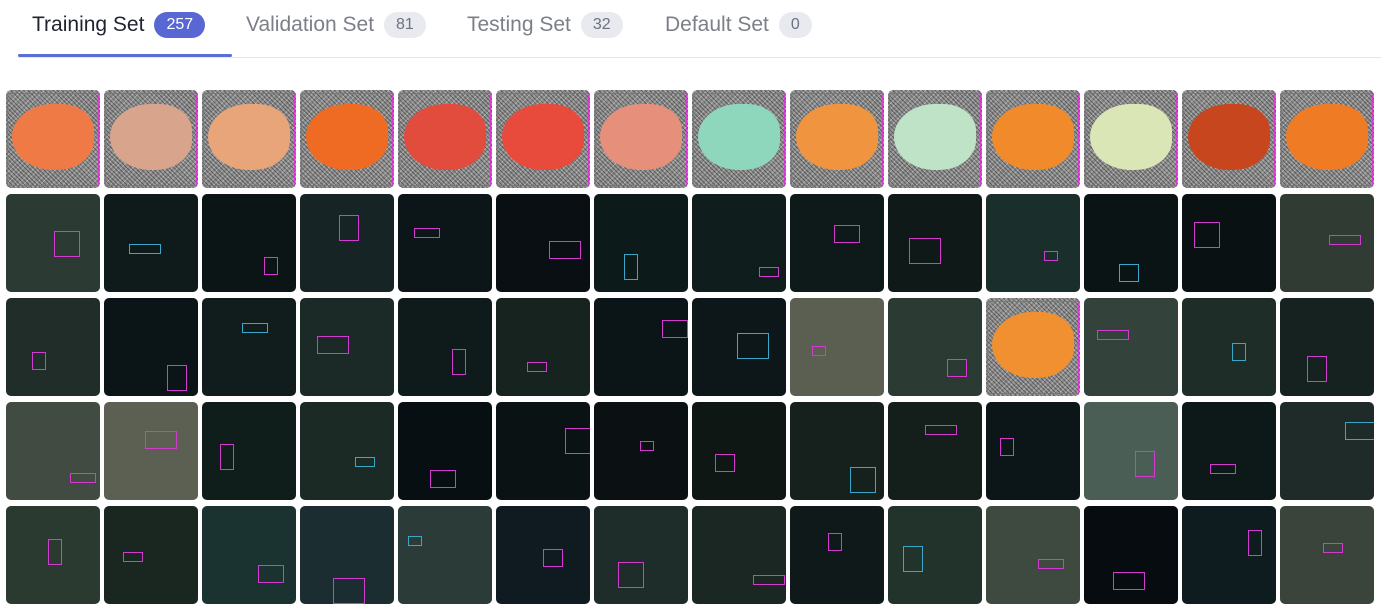 Image resolution: width=1381 pixels, height=608 pixels. What do you see at coordinates (336, 25) in the screenshot?
I see `tab-validation-set: Validation Set 81` at bounding box center [336, 25].